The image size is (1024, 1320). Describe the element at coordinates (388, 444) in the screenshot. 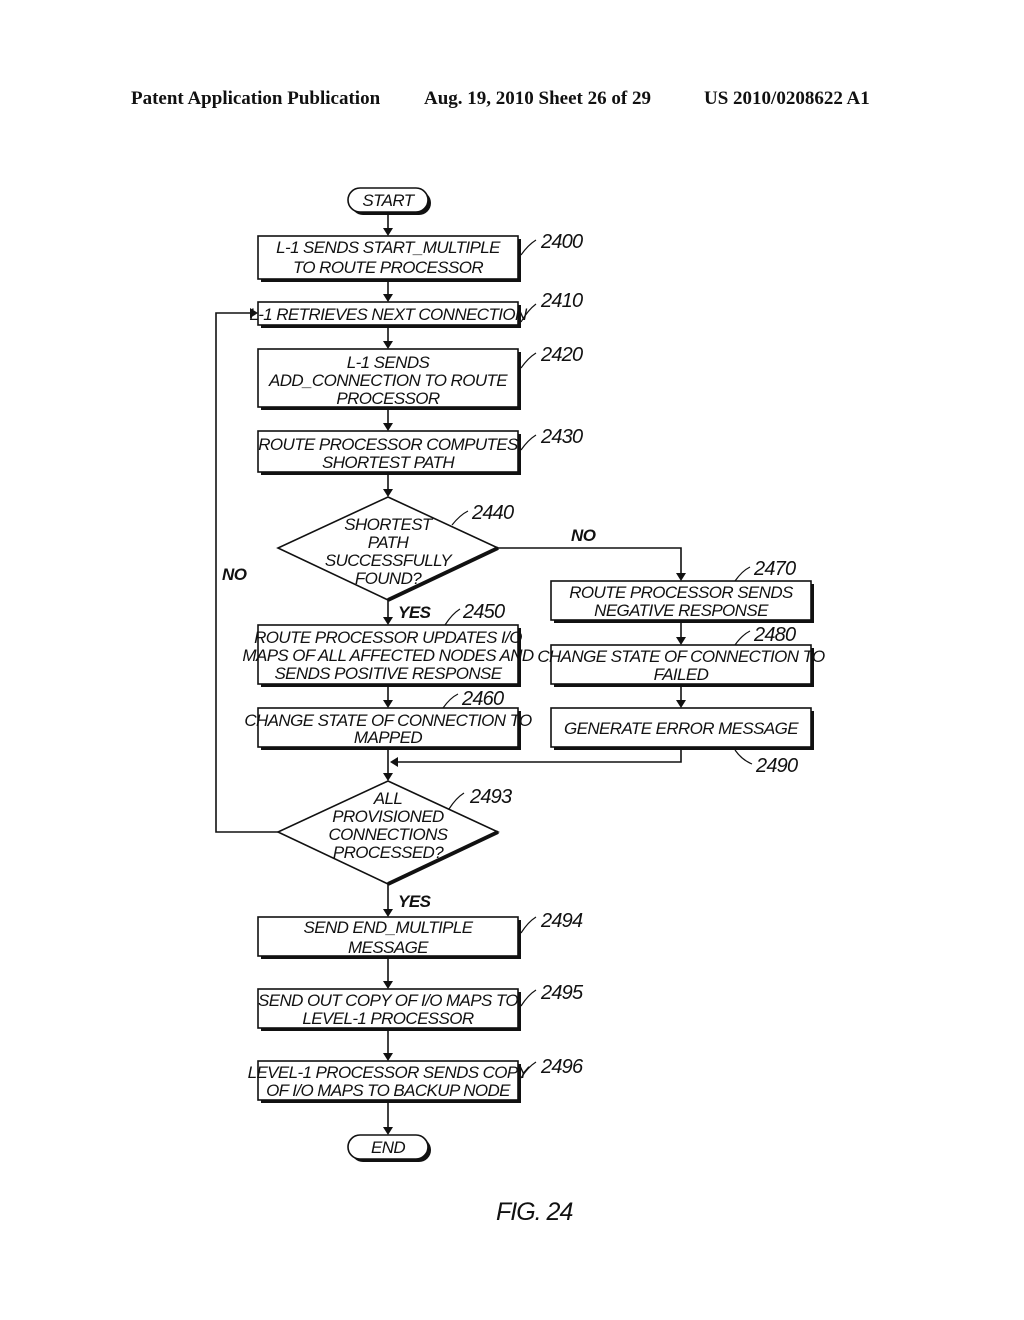

I see `step-2430-line-1: ROUTE PROCESSOR COMPUTES` at that location.